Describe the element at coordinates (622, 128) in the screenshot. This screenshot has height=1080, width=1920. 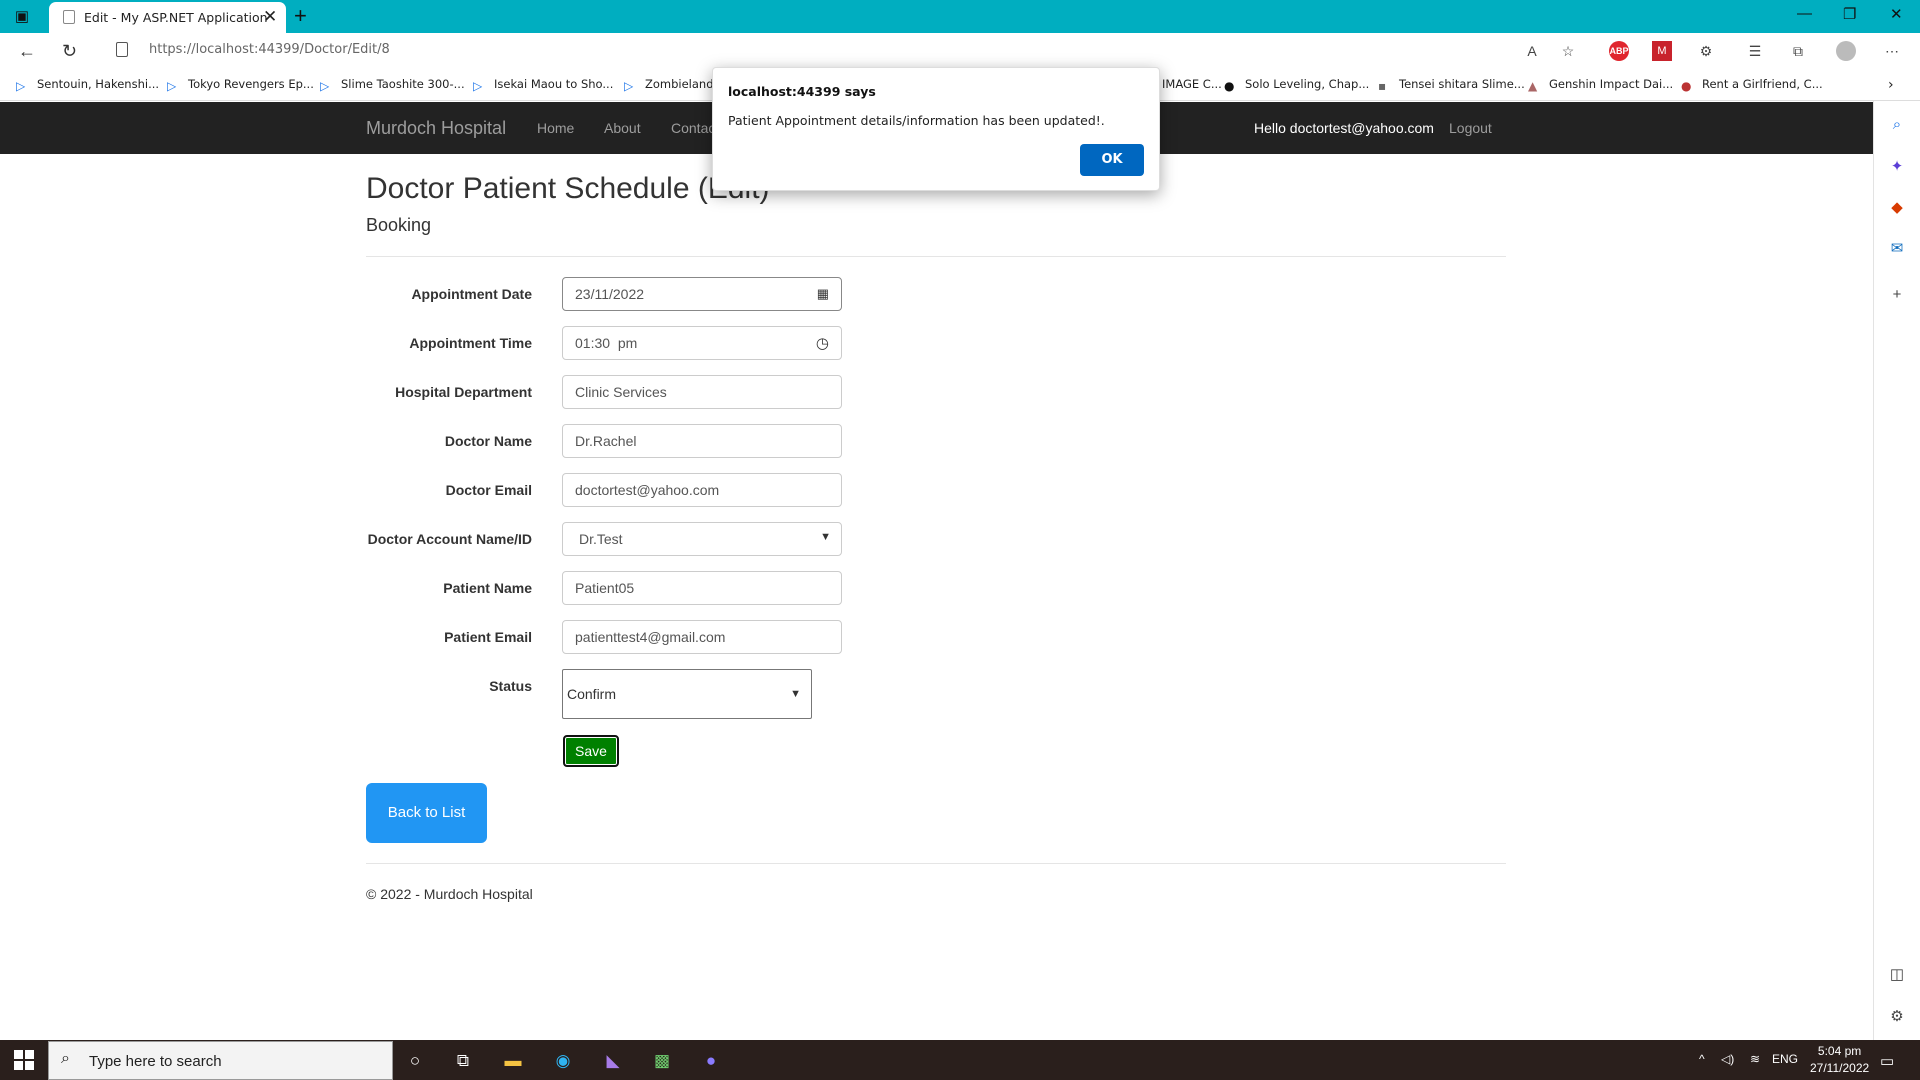
I see `nav-about: About` at that location.